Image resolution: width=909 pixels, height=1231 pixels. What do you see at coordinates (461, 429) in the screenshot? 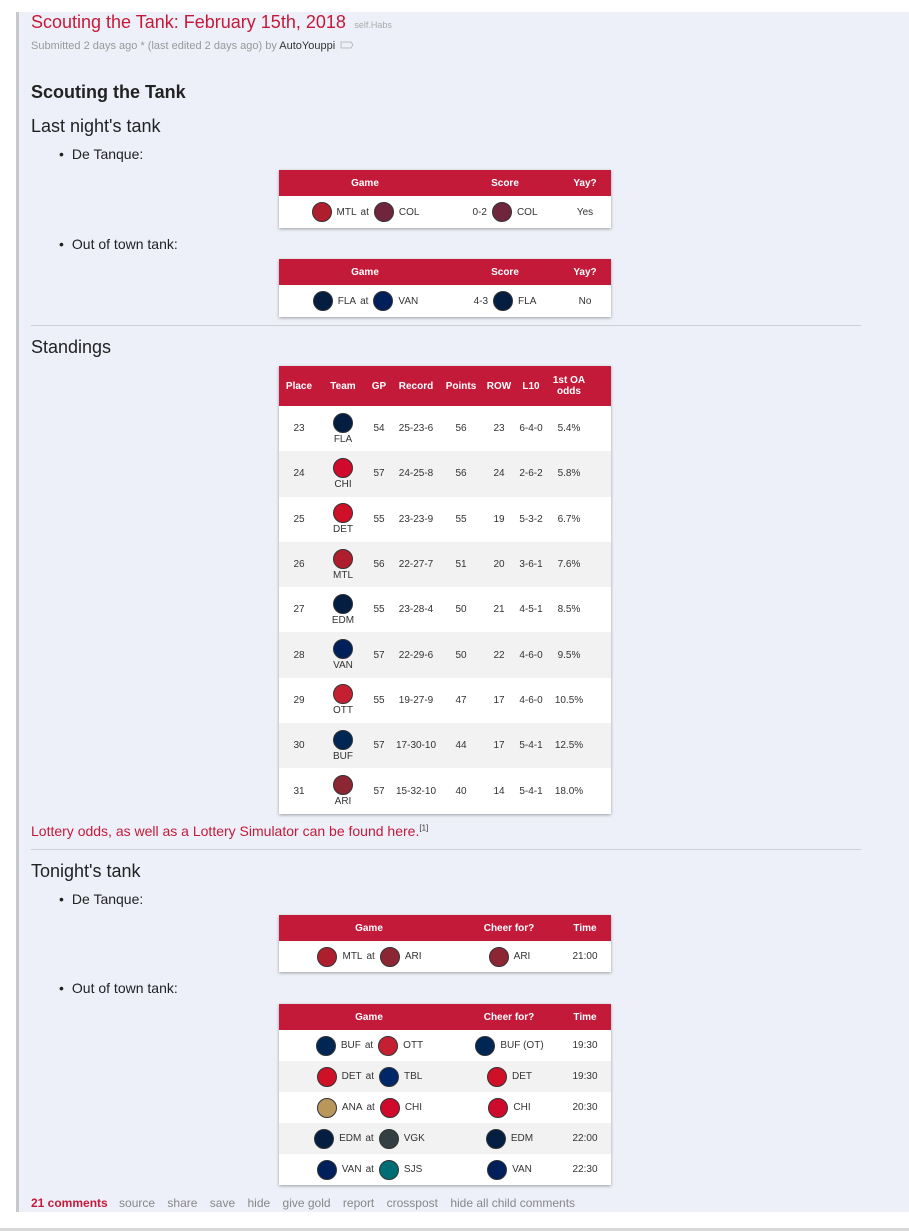
I see `points-cell: 56` at bounding box center [461, 429].